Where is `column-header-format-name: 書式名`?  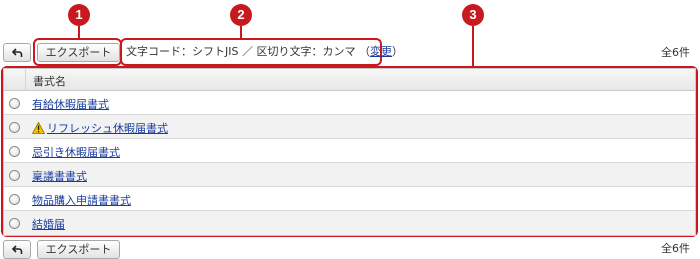
column-header-format-name: 書式名 is located at coordinates (49, 81).